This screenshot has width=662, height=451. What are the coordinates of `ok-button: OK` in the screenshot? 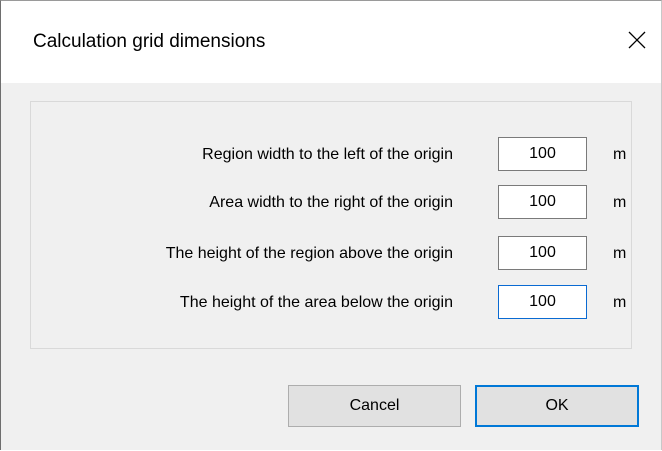 It's located at (557, 406).